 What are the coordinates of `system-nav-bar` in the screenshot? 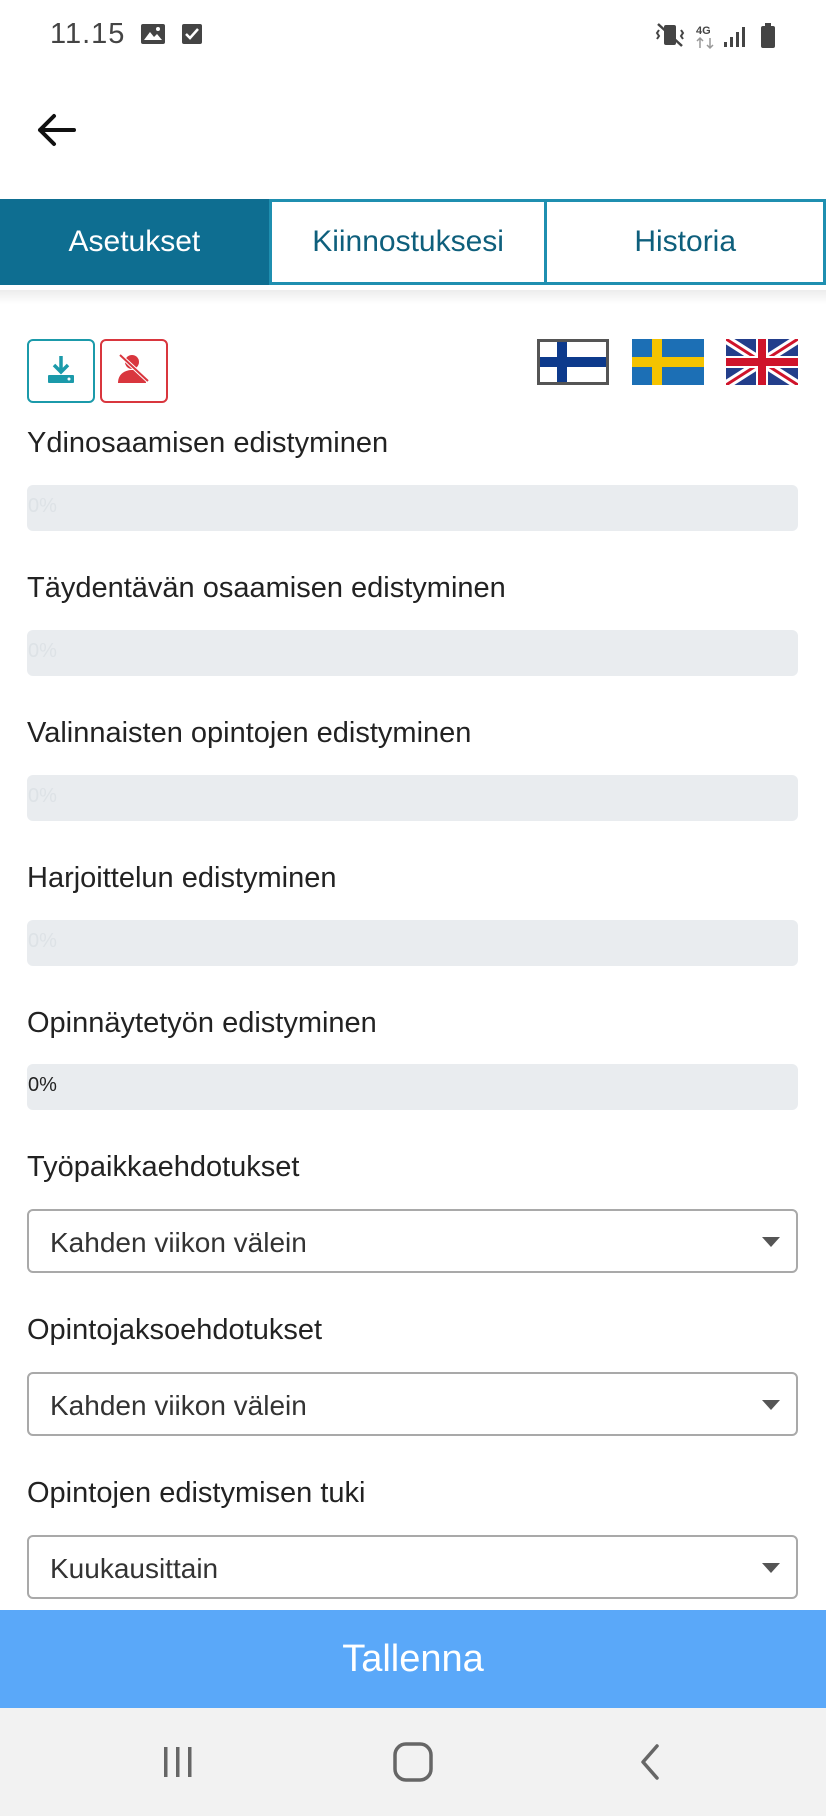 It's located at (413, 1762).